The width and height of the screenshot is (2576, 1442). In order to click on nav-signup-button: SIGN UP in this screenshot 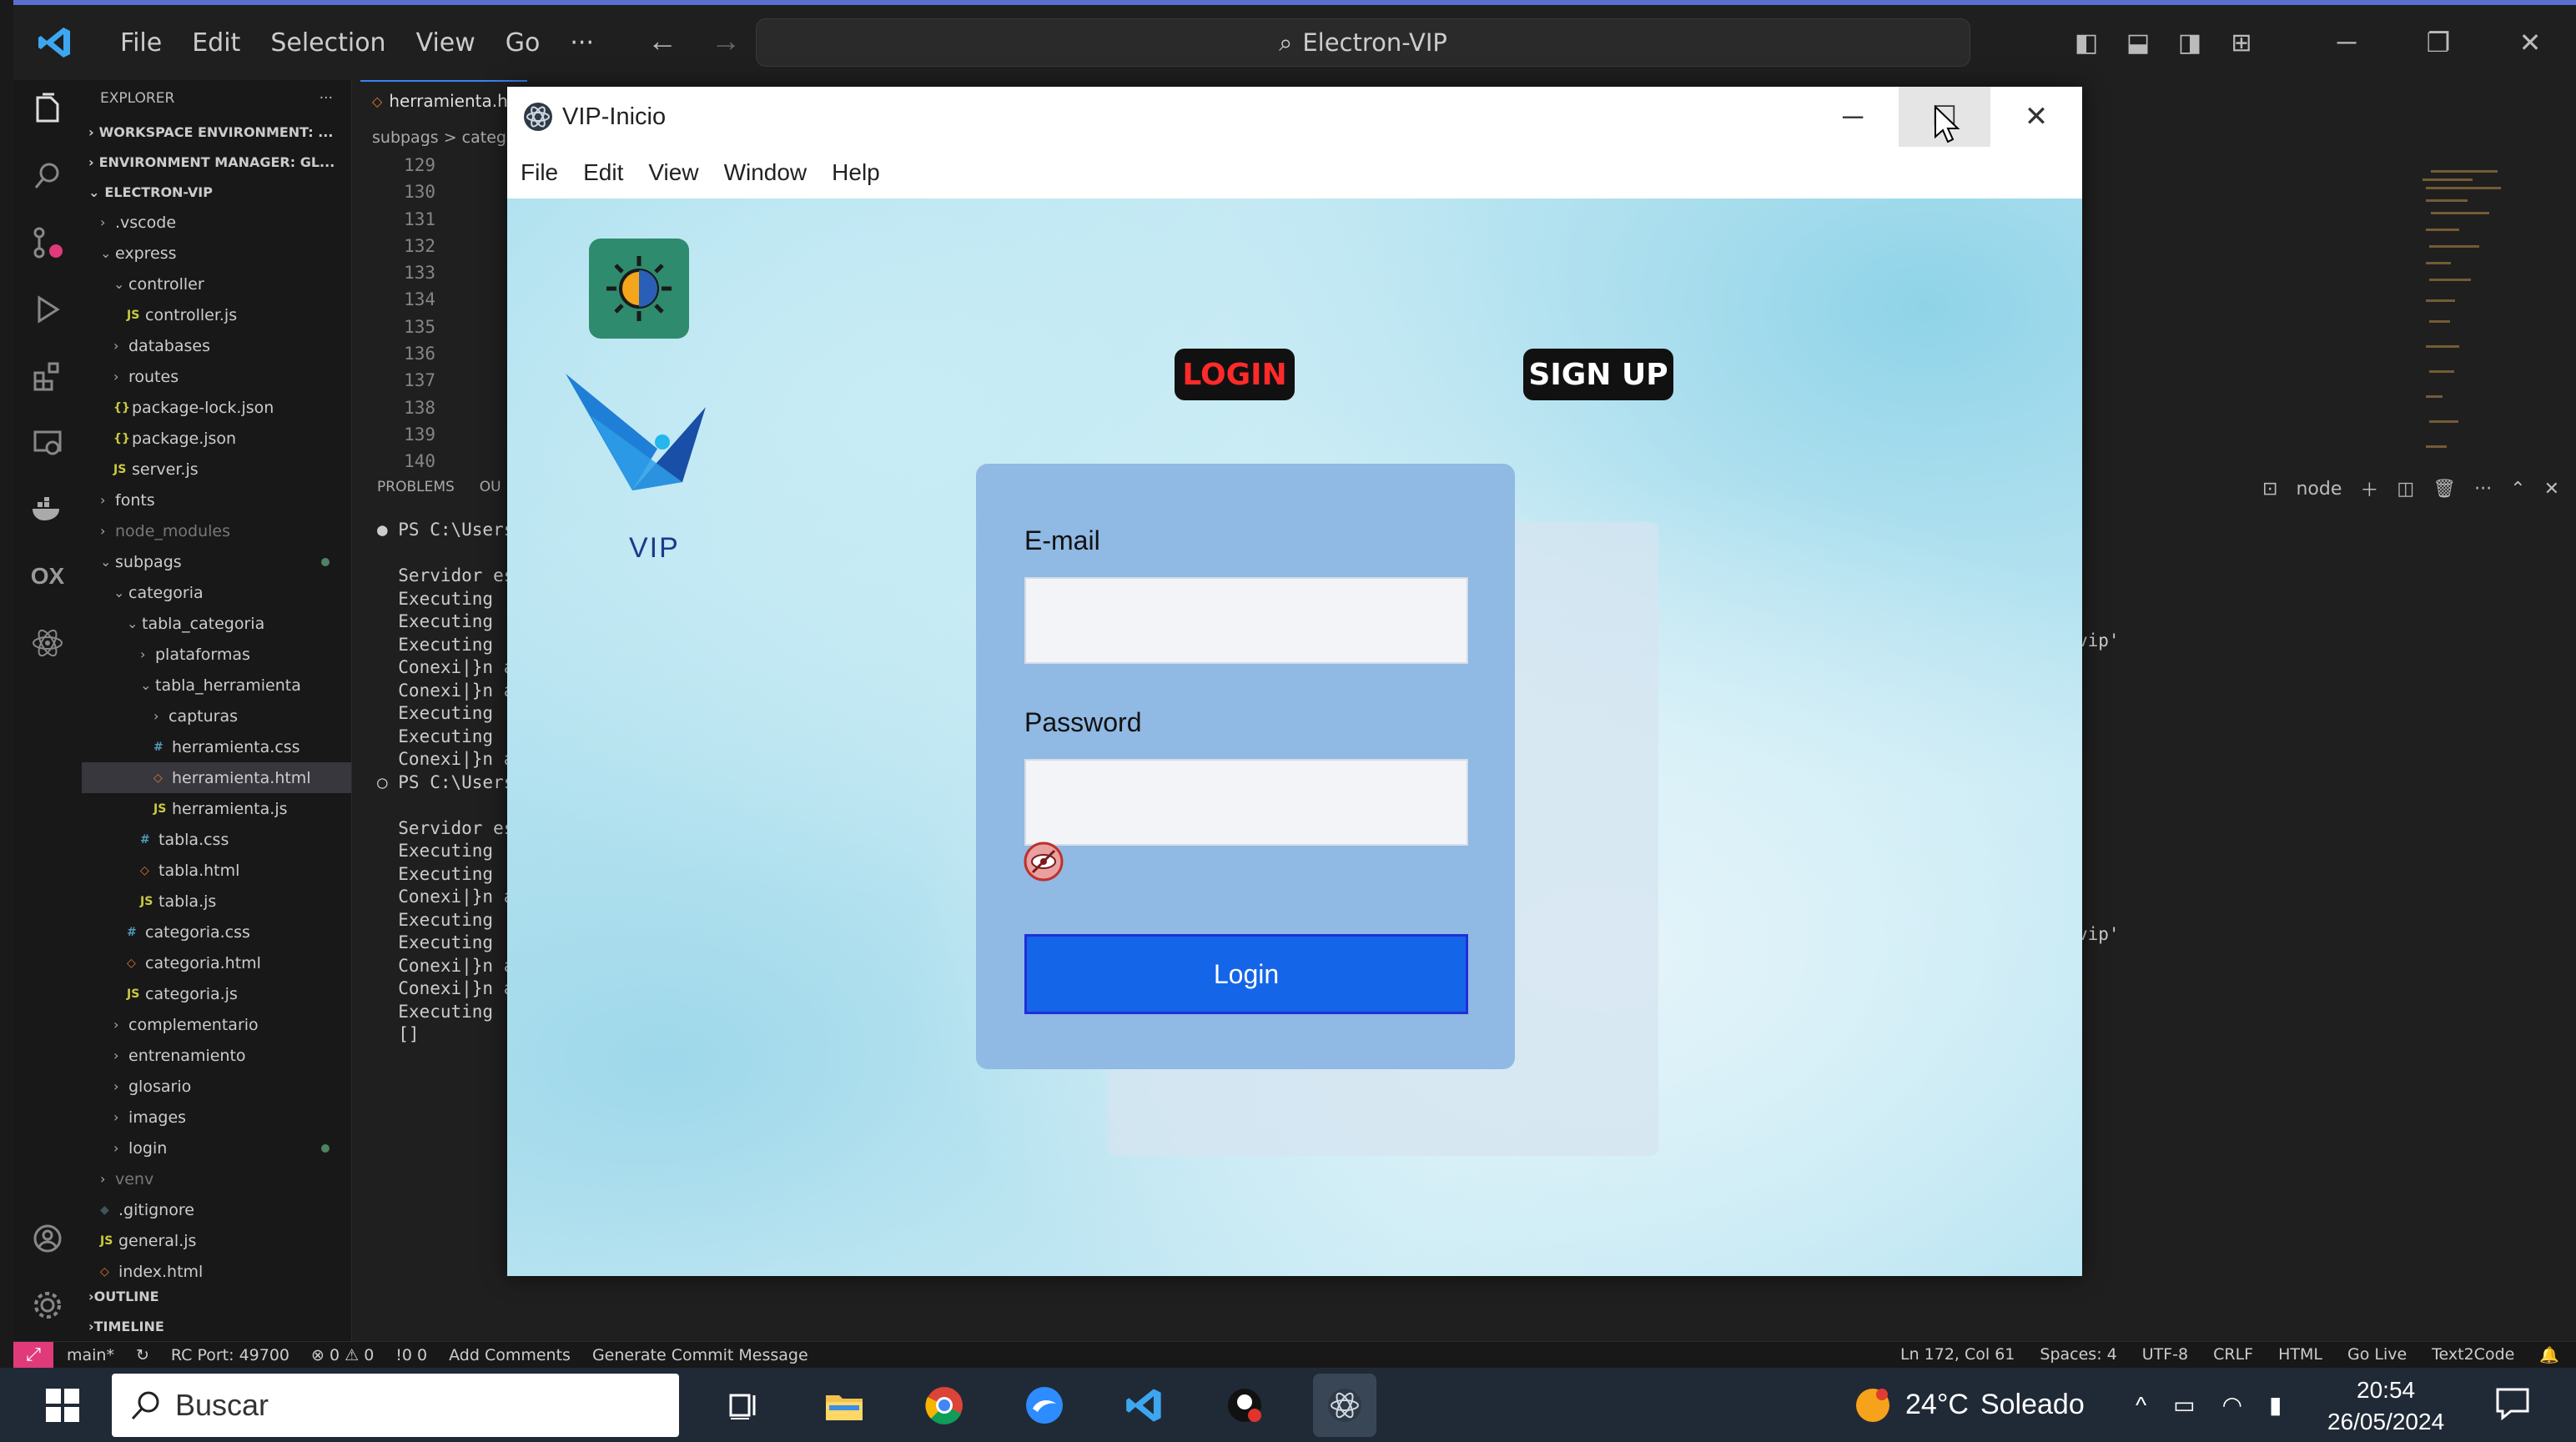, I will do `click(1598, 374)`.